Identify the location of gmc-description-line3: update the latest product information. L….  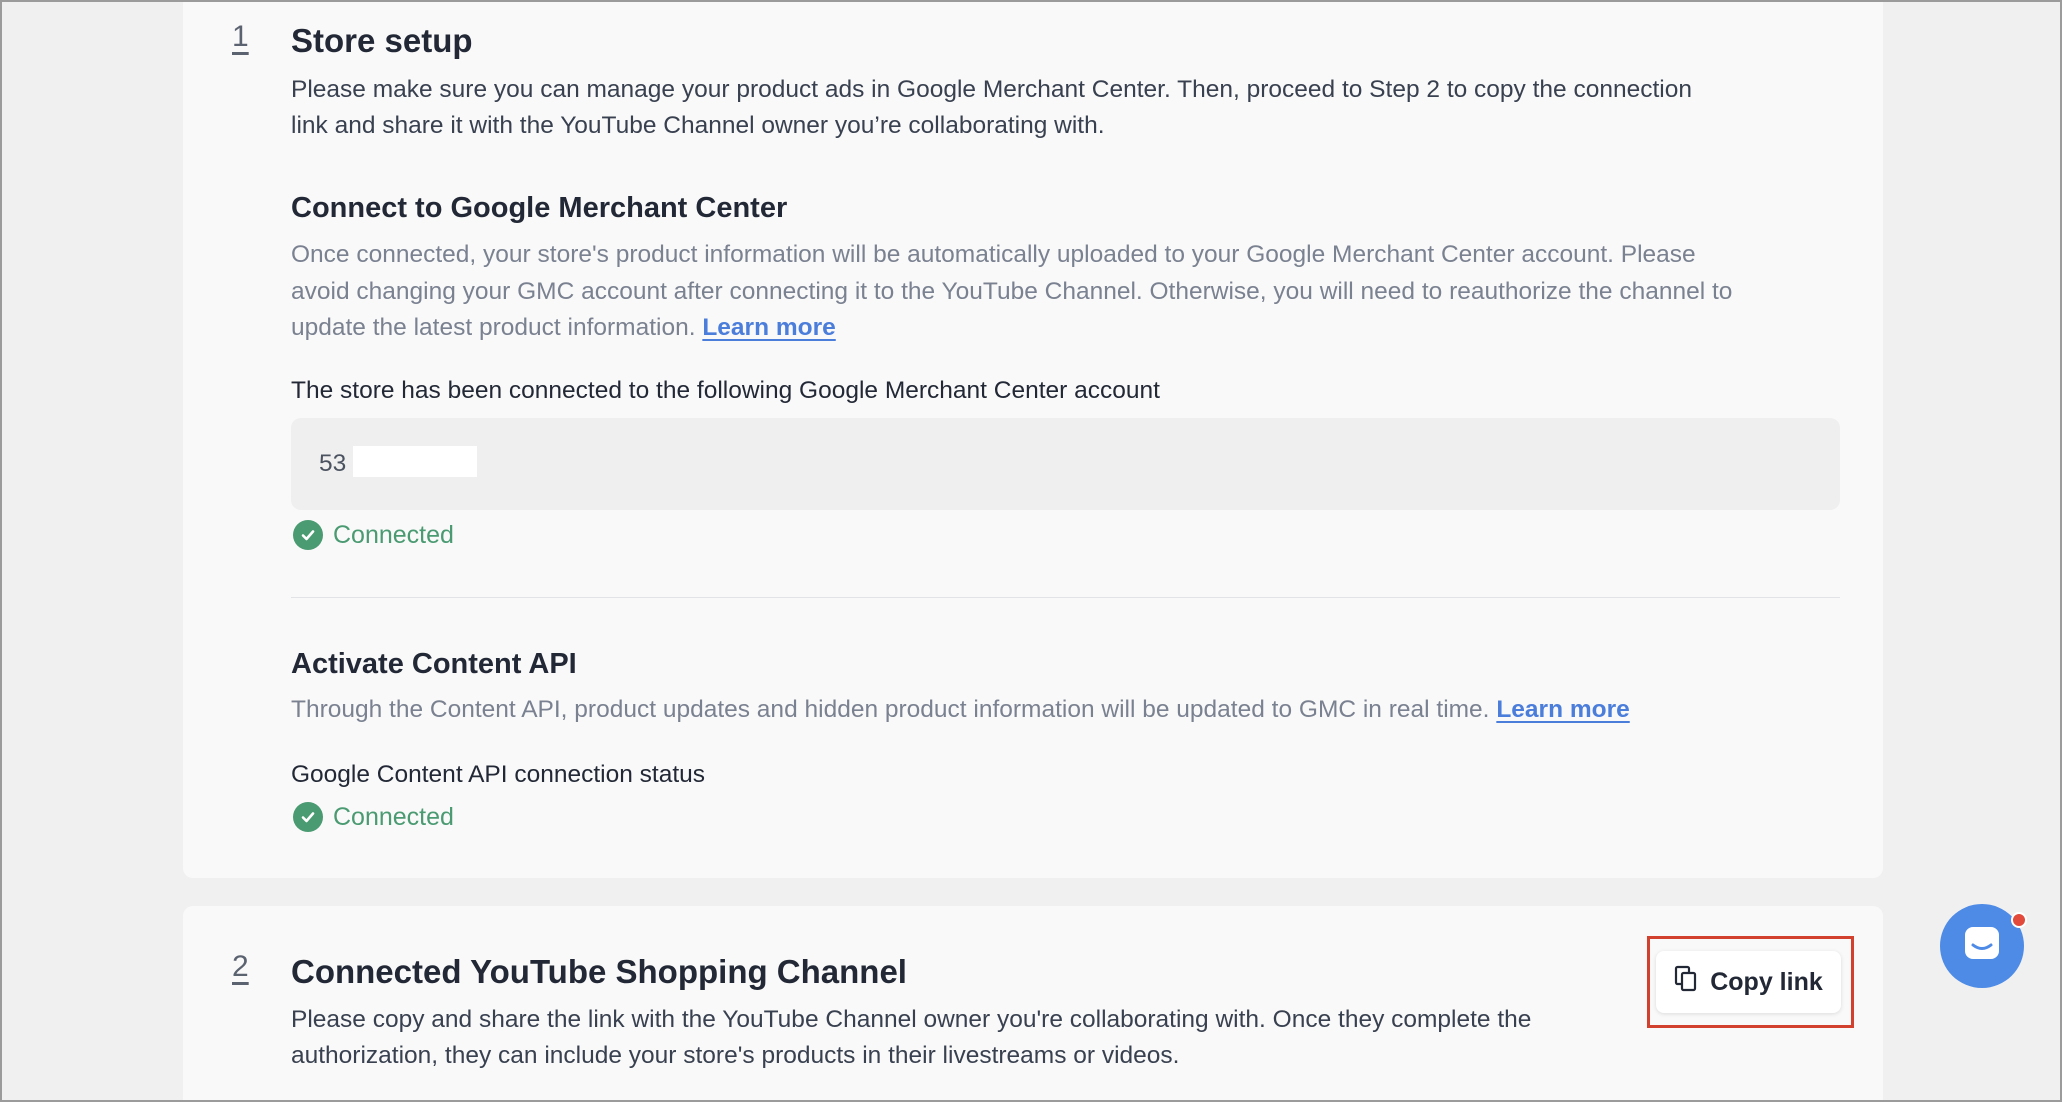
(563, 327).